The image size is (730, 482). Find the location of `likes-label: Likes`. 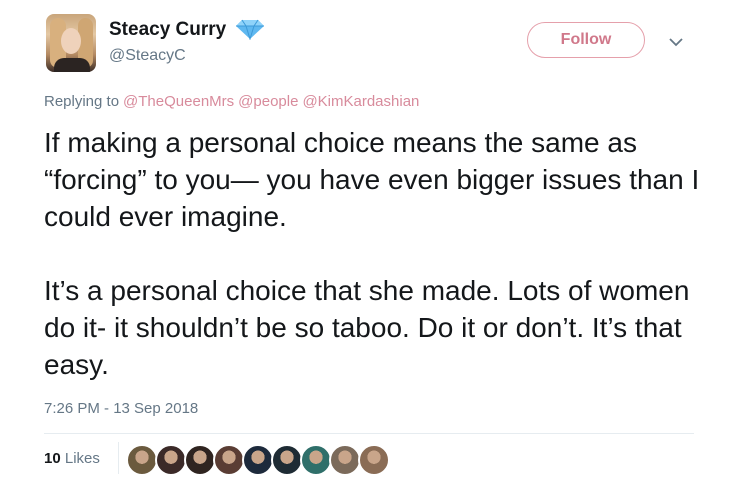

likes-label: Likes is located at coordinates (82, 458).